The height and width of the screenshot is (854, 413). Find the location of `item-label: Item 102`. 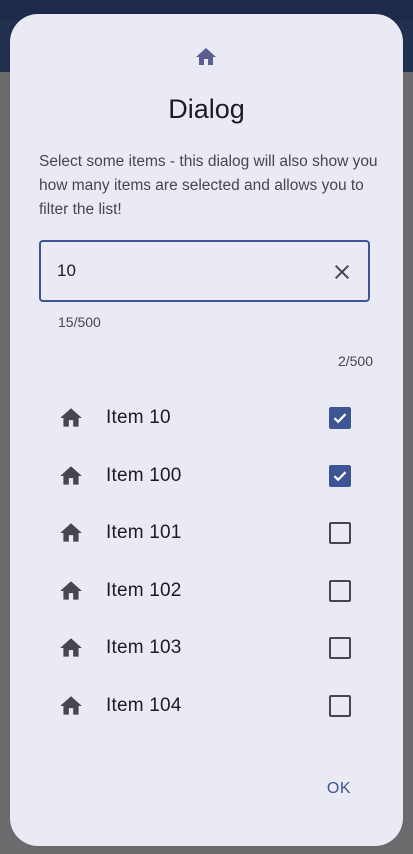

item-label: Item 102 is located at coordinates (144, 590).